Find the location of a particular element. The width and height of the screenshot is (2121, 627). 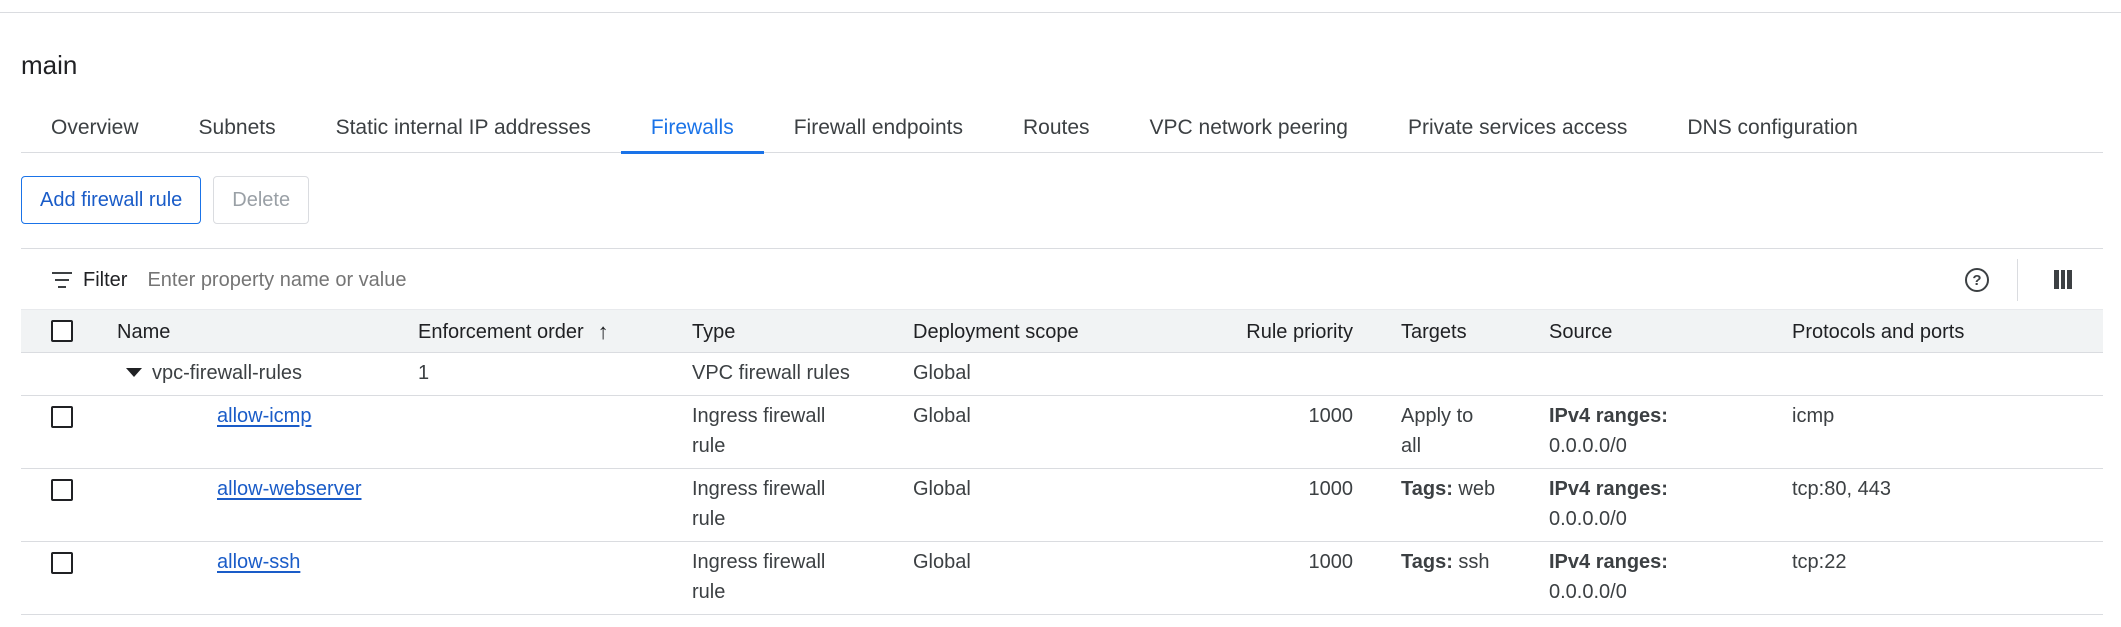

group-scope: Global is located at coordinates (942, 373).